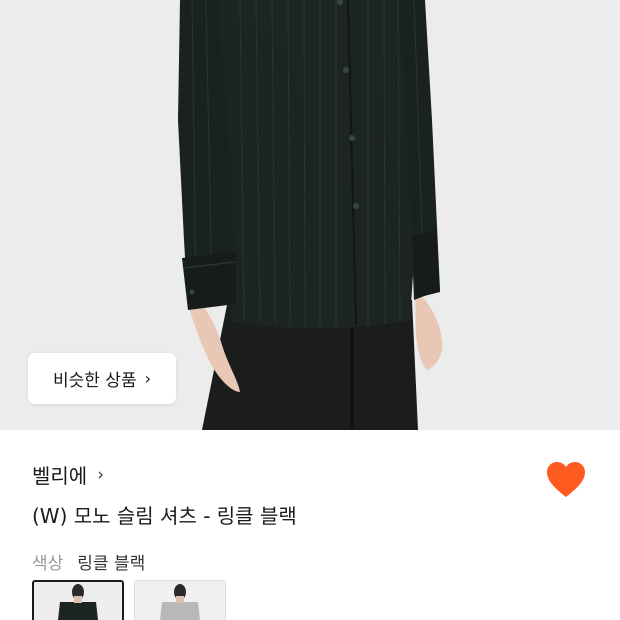 The height and width of the screenshot is (620, 620). I want to click on swatch-alternate, so click(180, 600).